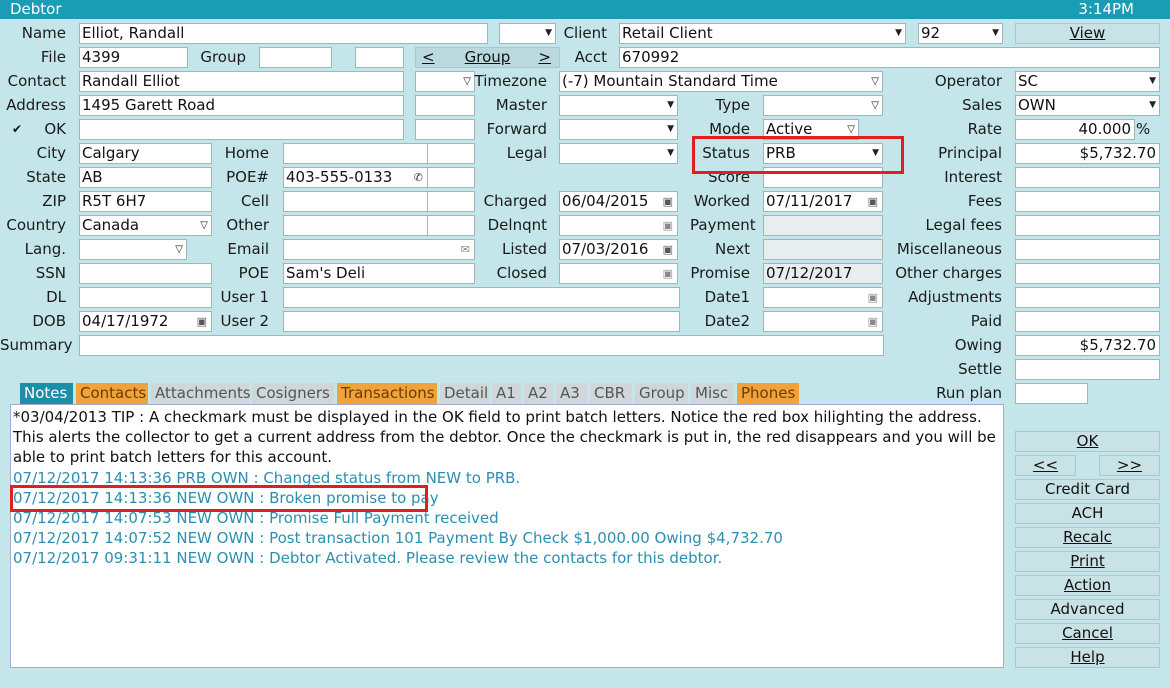 The height and width of the screenshot is (688, 1170). I want to click on dl-field, so click(145, 297).